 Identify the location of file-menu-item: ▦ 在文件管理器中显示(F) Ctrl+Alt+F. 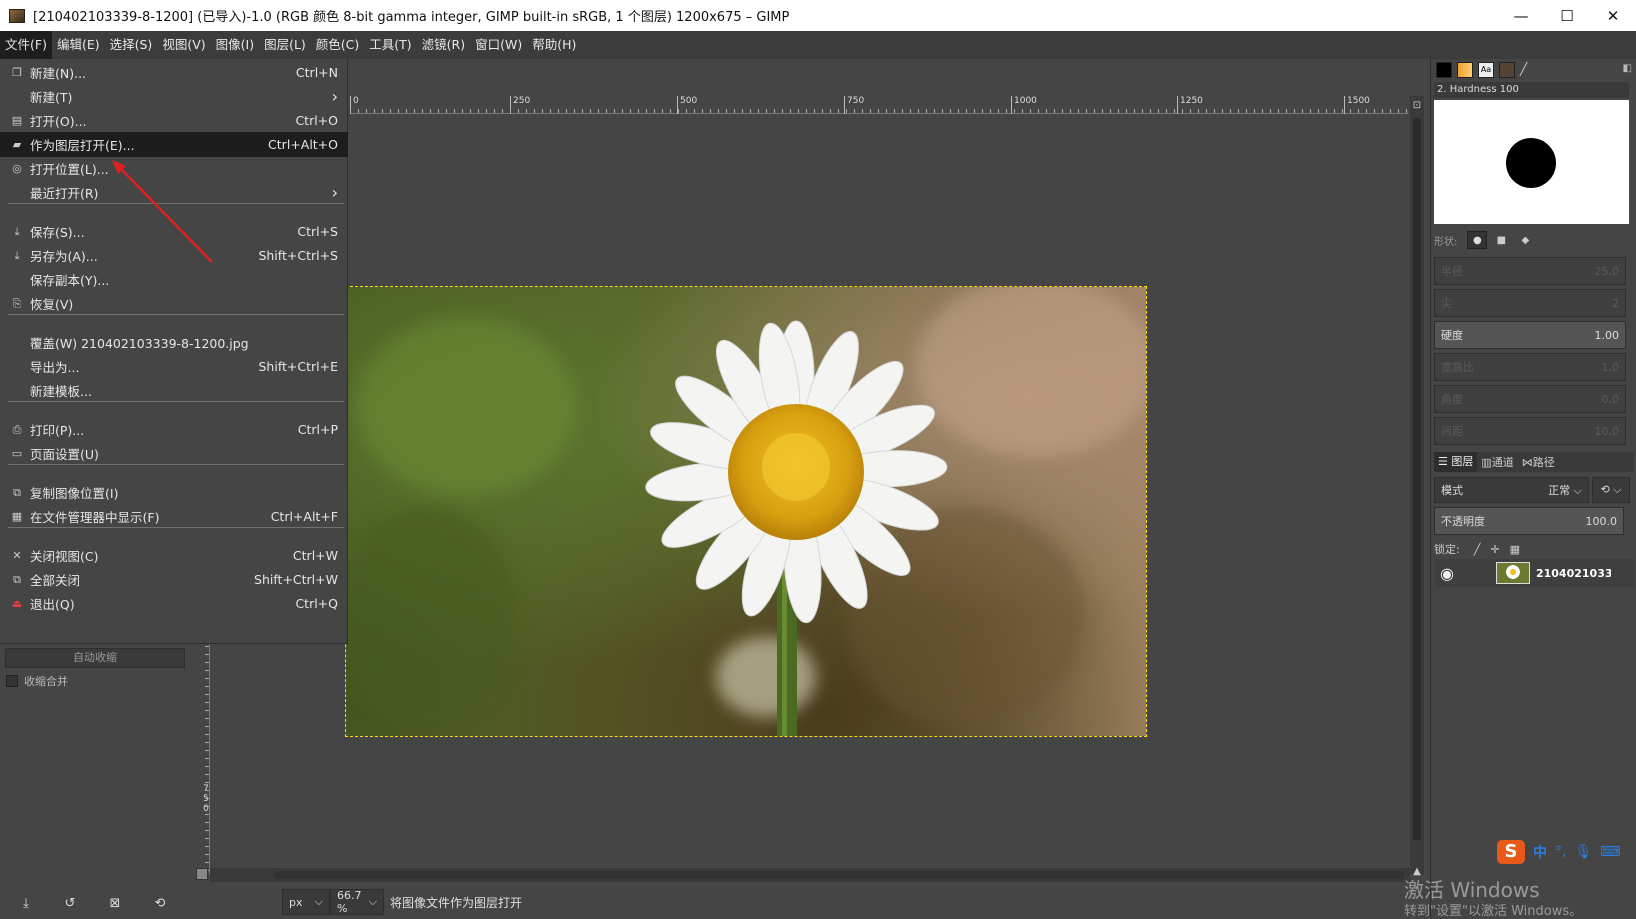
(174, 516).